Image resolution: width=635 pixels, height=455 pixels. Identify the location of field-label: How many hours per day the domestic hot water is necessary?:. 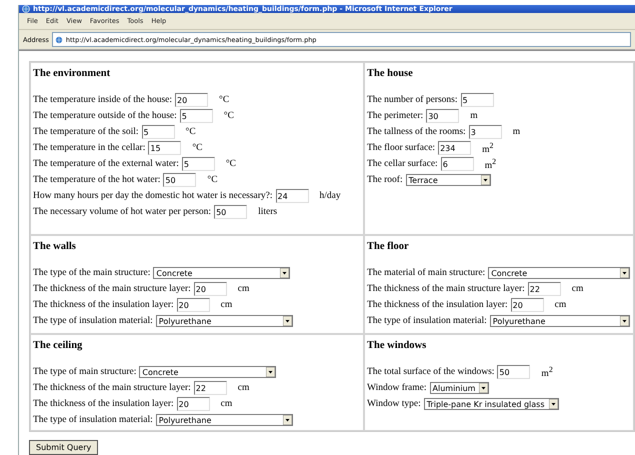
(153, 196).